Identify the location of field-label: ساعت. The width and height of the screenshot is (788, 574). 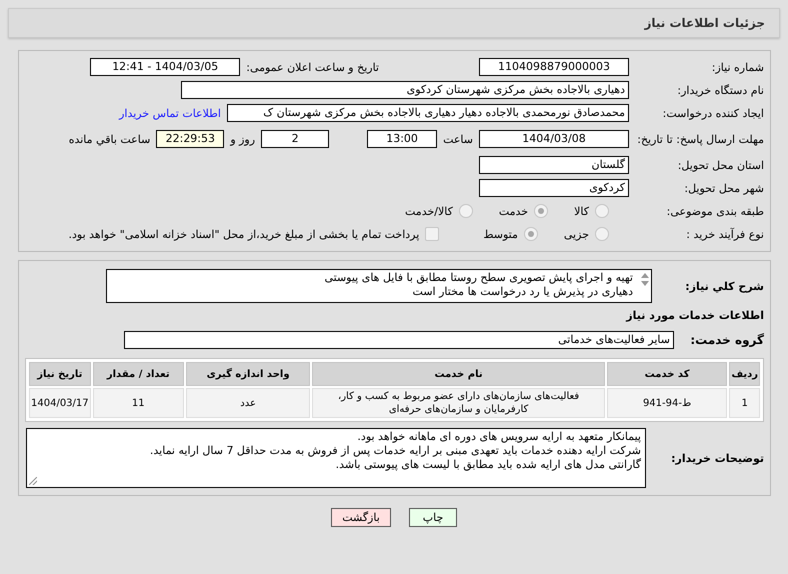
(458, 139).